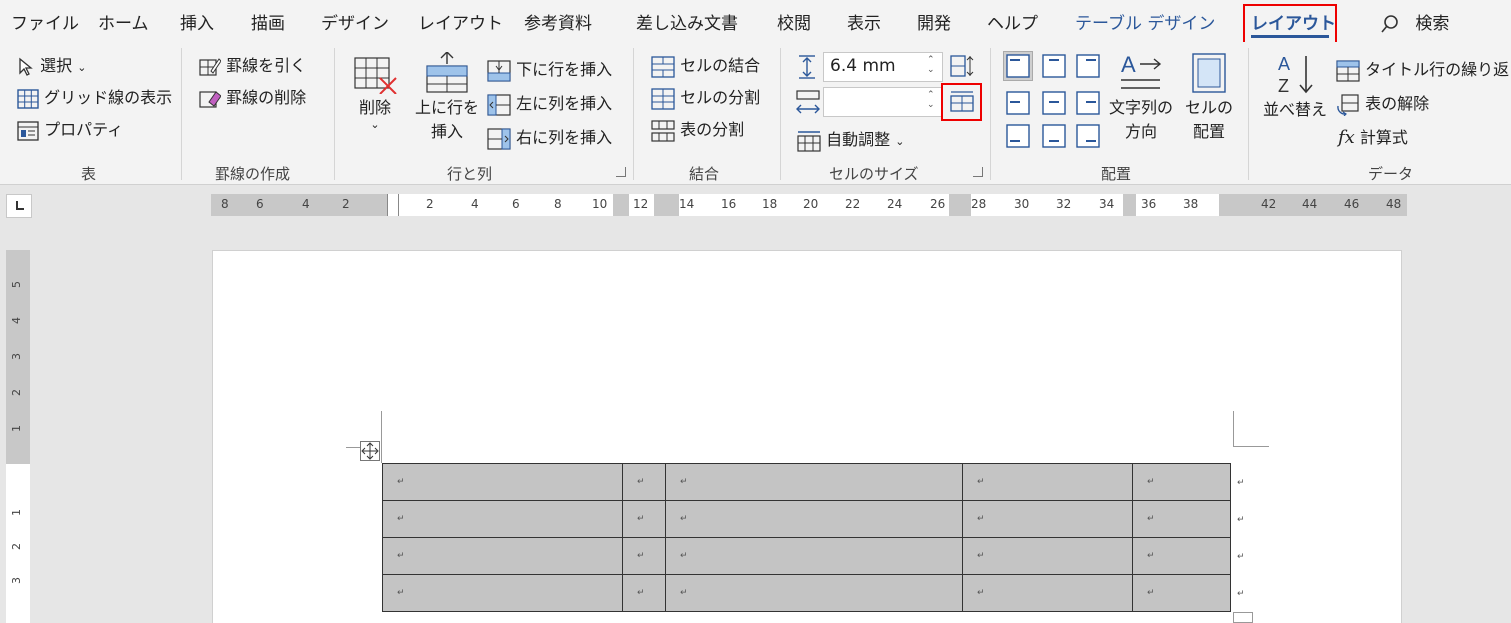 The height and width of the screenshot is (623, 1511). Describe the element at coordinates (1018, 103) in the screenshot. I see `align-mid-left-button` at that location.